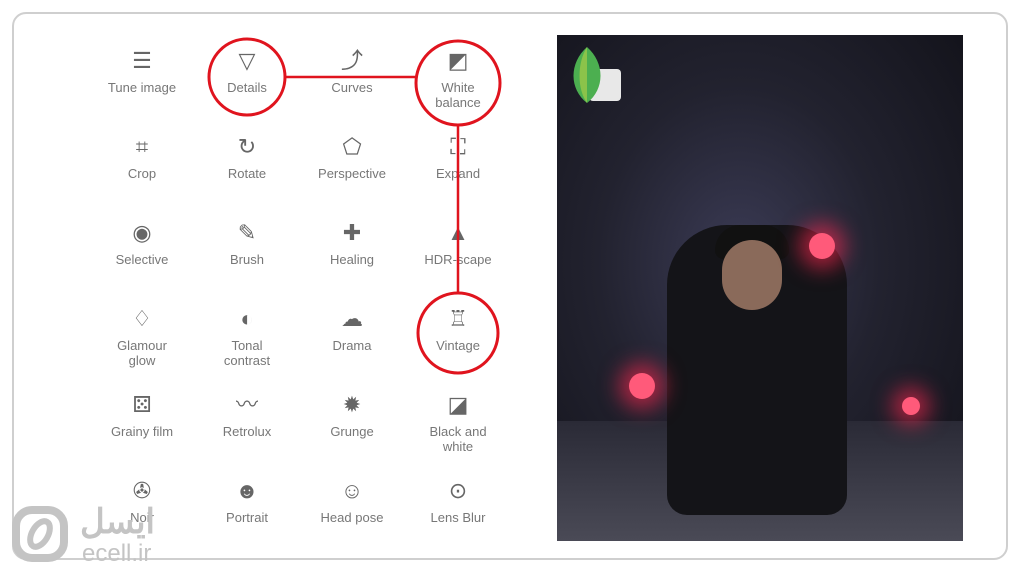  What do you see at coordinates (352, 431) in the screenshot?
I see `tool-label: Grunge` at bounding box center [352, 431].